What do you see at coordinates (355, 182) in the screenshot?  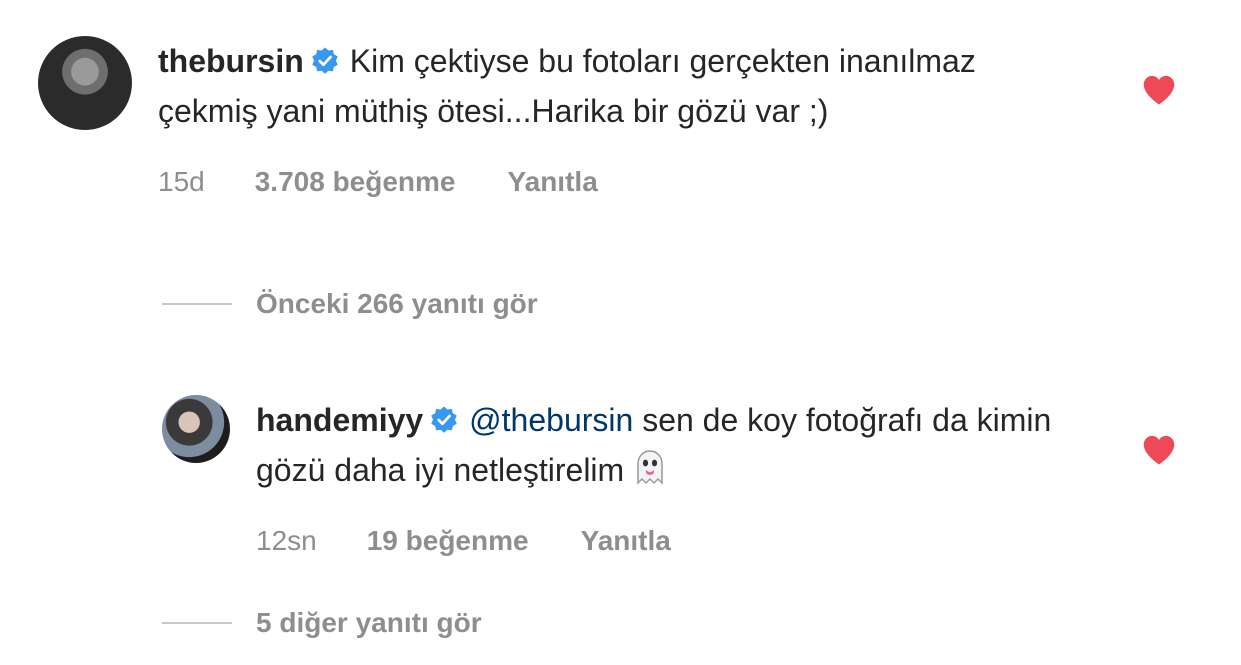 I see `likes-count: 3.708 beğenme` at bounding box center [355, 182].